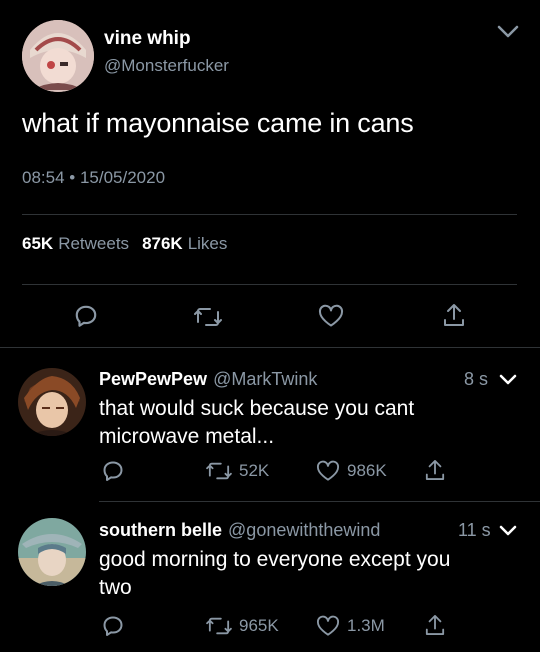 This screenshot has height=652, width=540. What do you see at coordinates (160, 530) in the screenshot?
I see `author-name: southern belle` at bounding box center [160, 530].